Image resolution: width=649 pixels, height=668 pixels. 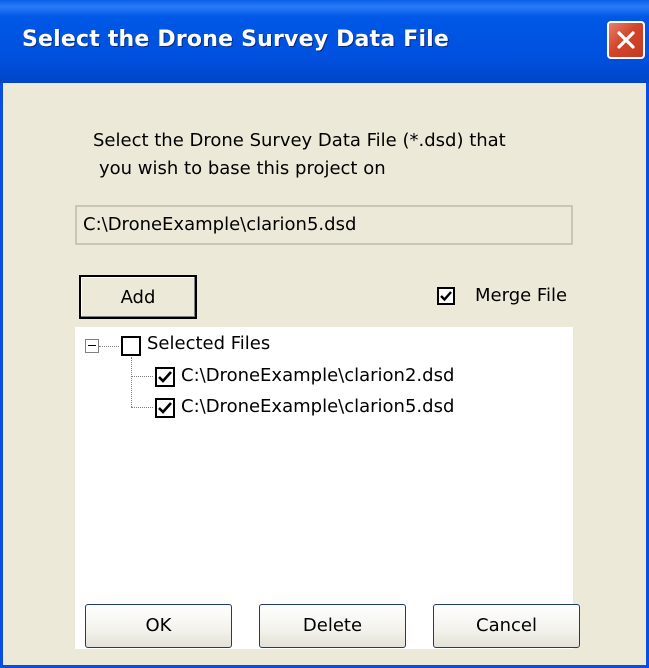 I want to click on window-title: Select the Drone Survey Data File, so click(x=236, y=39).